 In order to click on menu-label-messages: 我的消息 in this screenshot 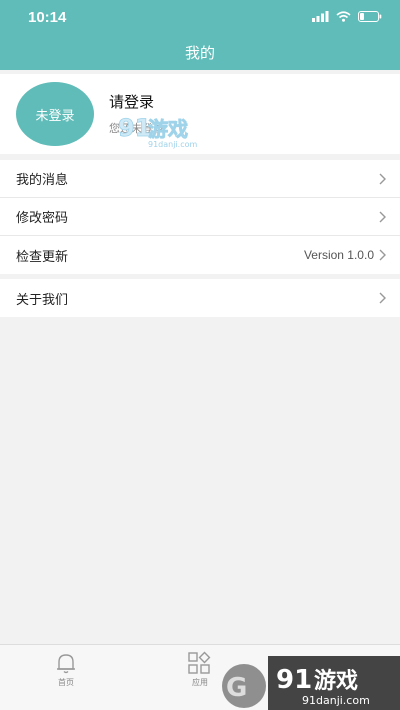, I will do `click(42, 180)`.